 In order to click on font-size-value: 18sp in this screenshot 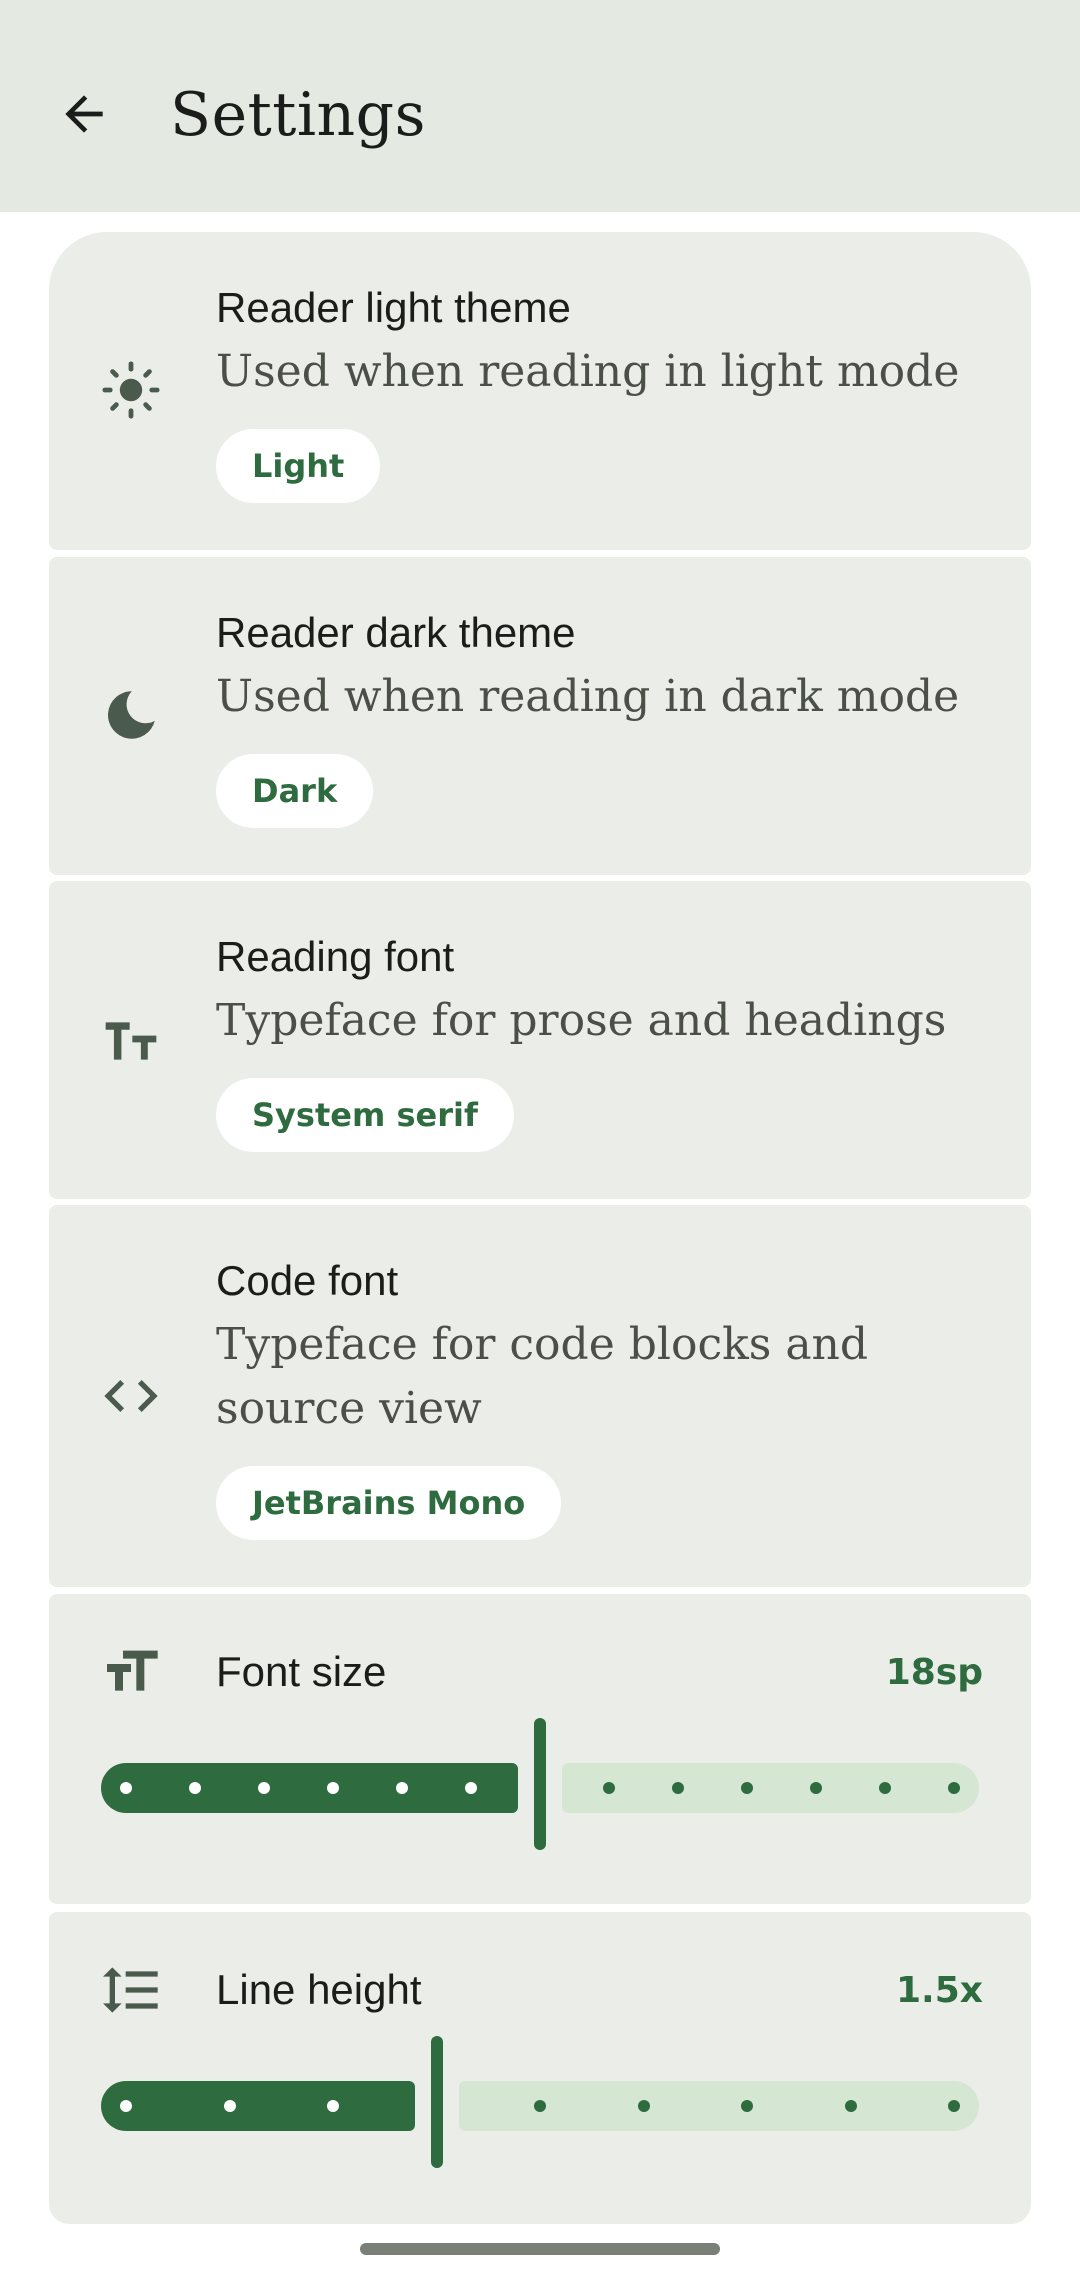, I will do `click(934, 1672)`.